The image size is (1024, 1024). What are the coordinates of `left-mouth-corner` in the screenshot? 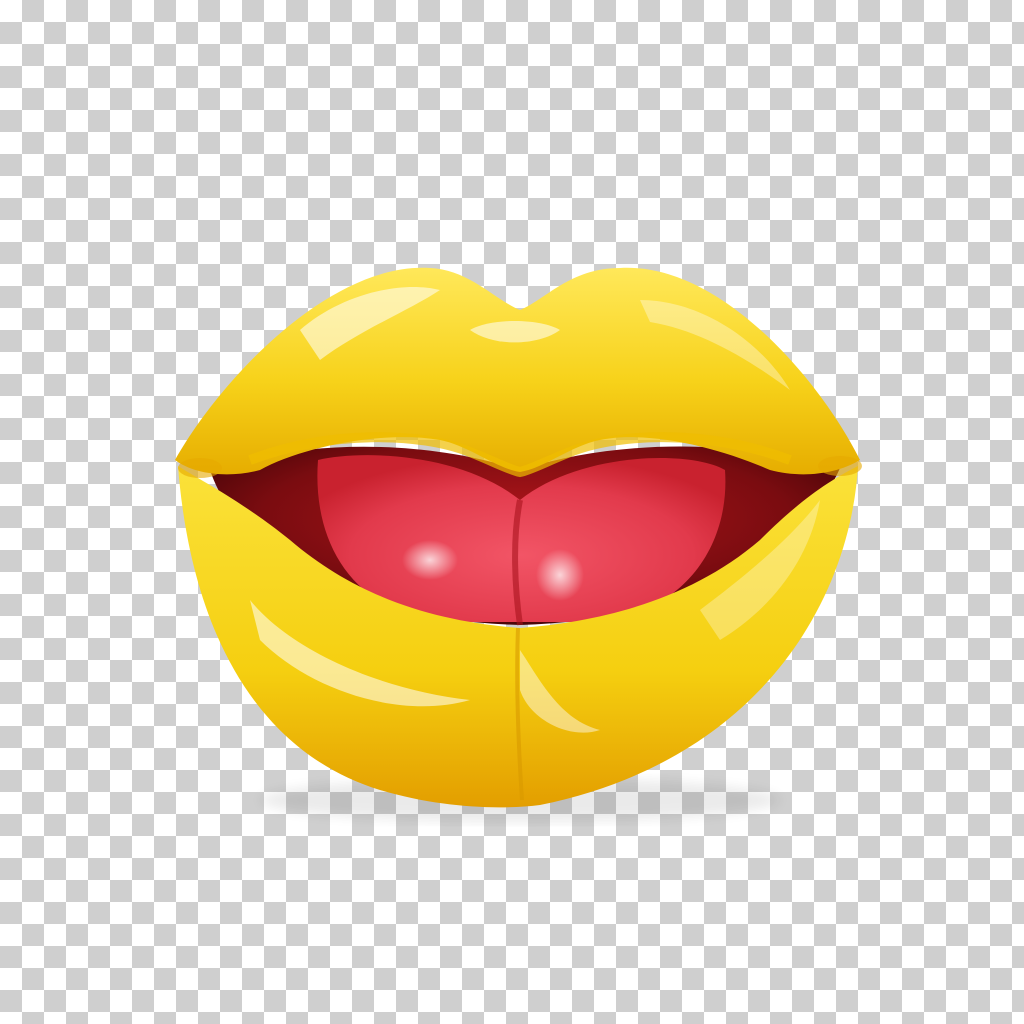 It's located at (200, 468).